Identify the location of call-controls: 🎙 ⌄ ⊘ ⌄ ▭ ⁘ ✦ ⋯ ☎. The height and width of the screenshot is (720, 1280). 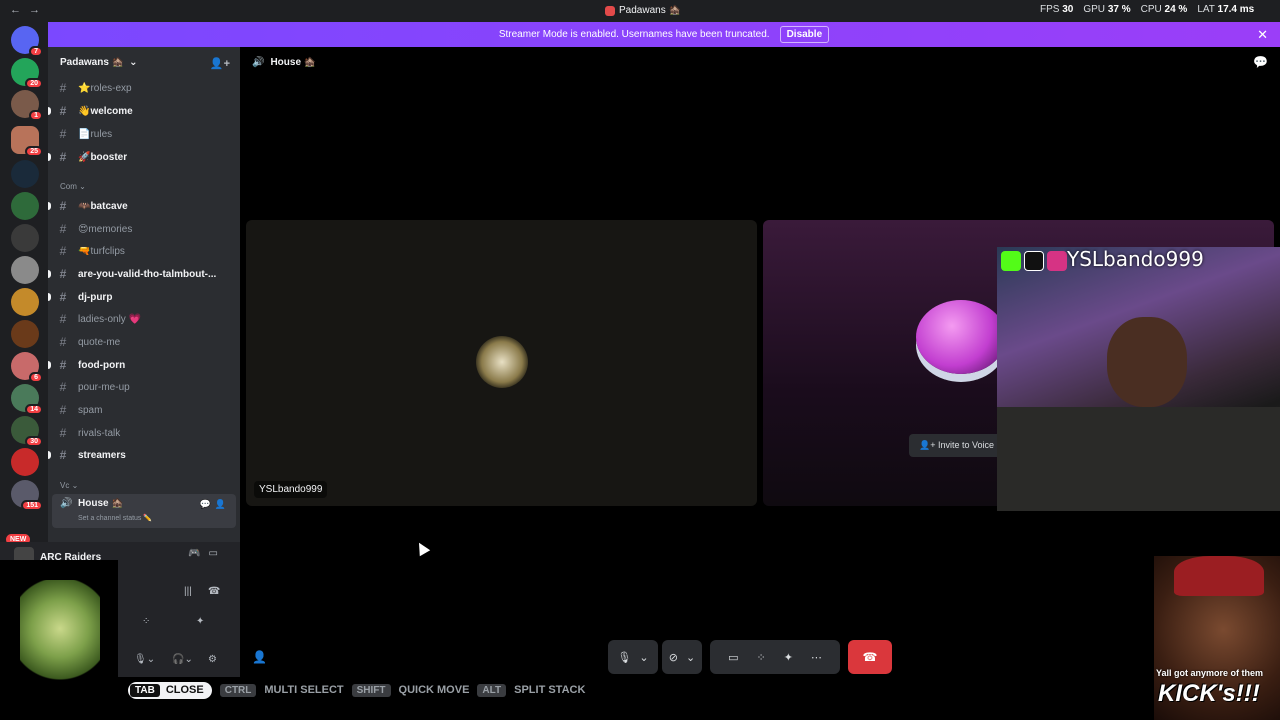
(750, 657).